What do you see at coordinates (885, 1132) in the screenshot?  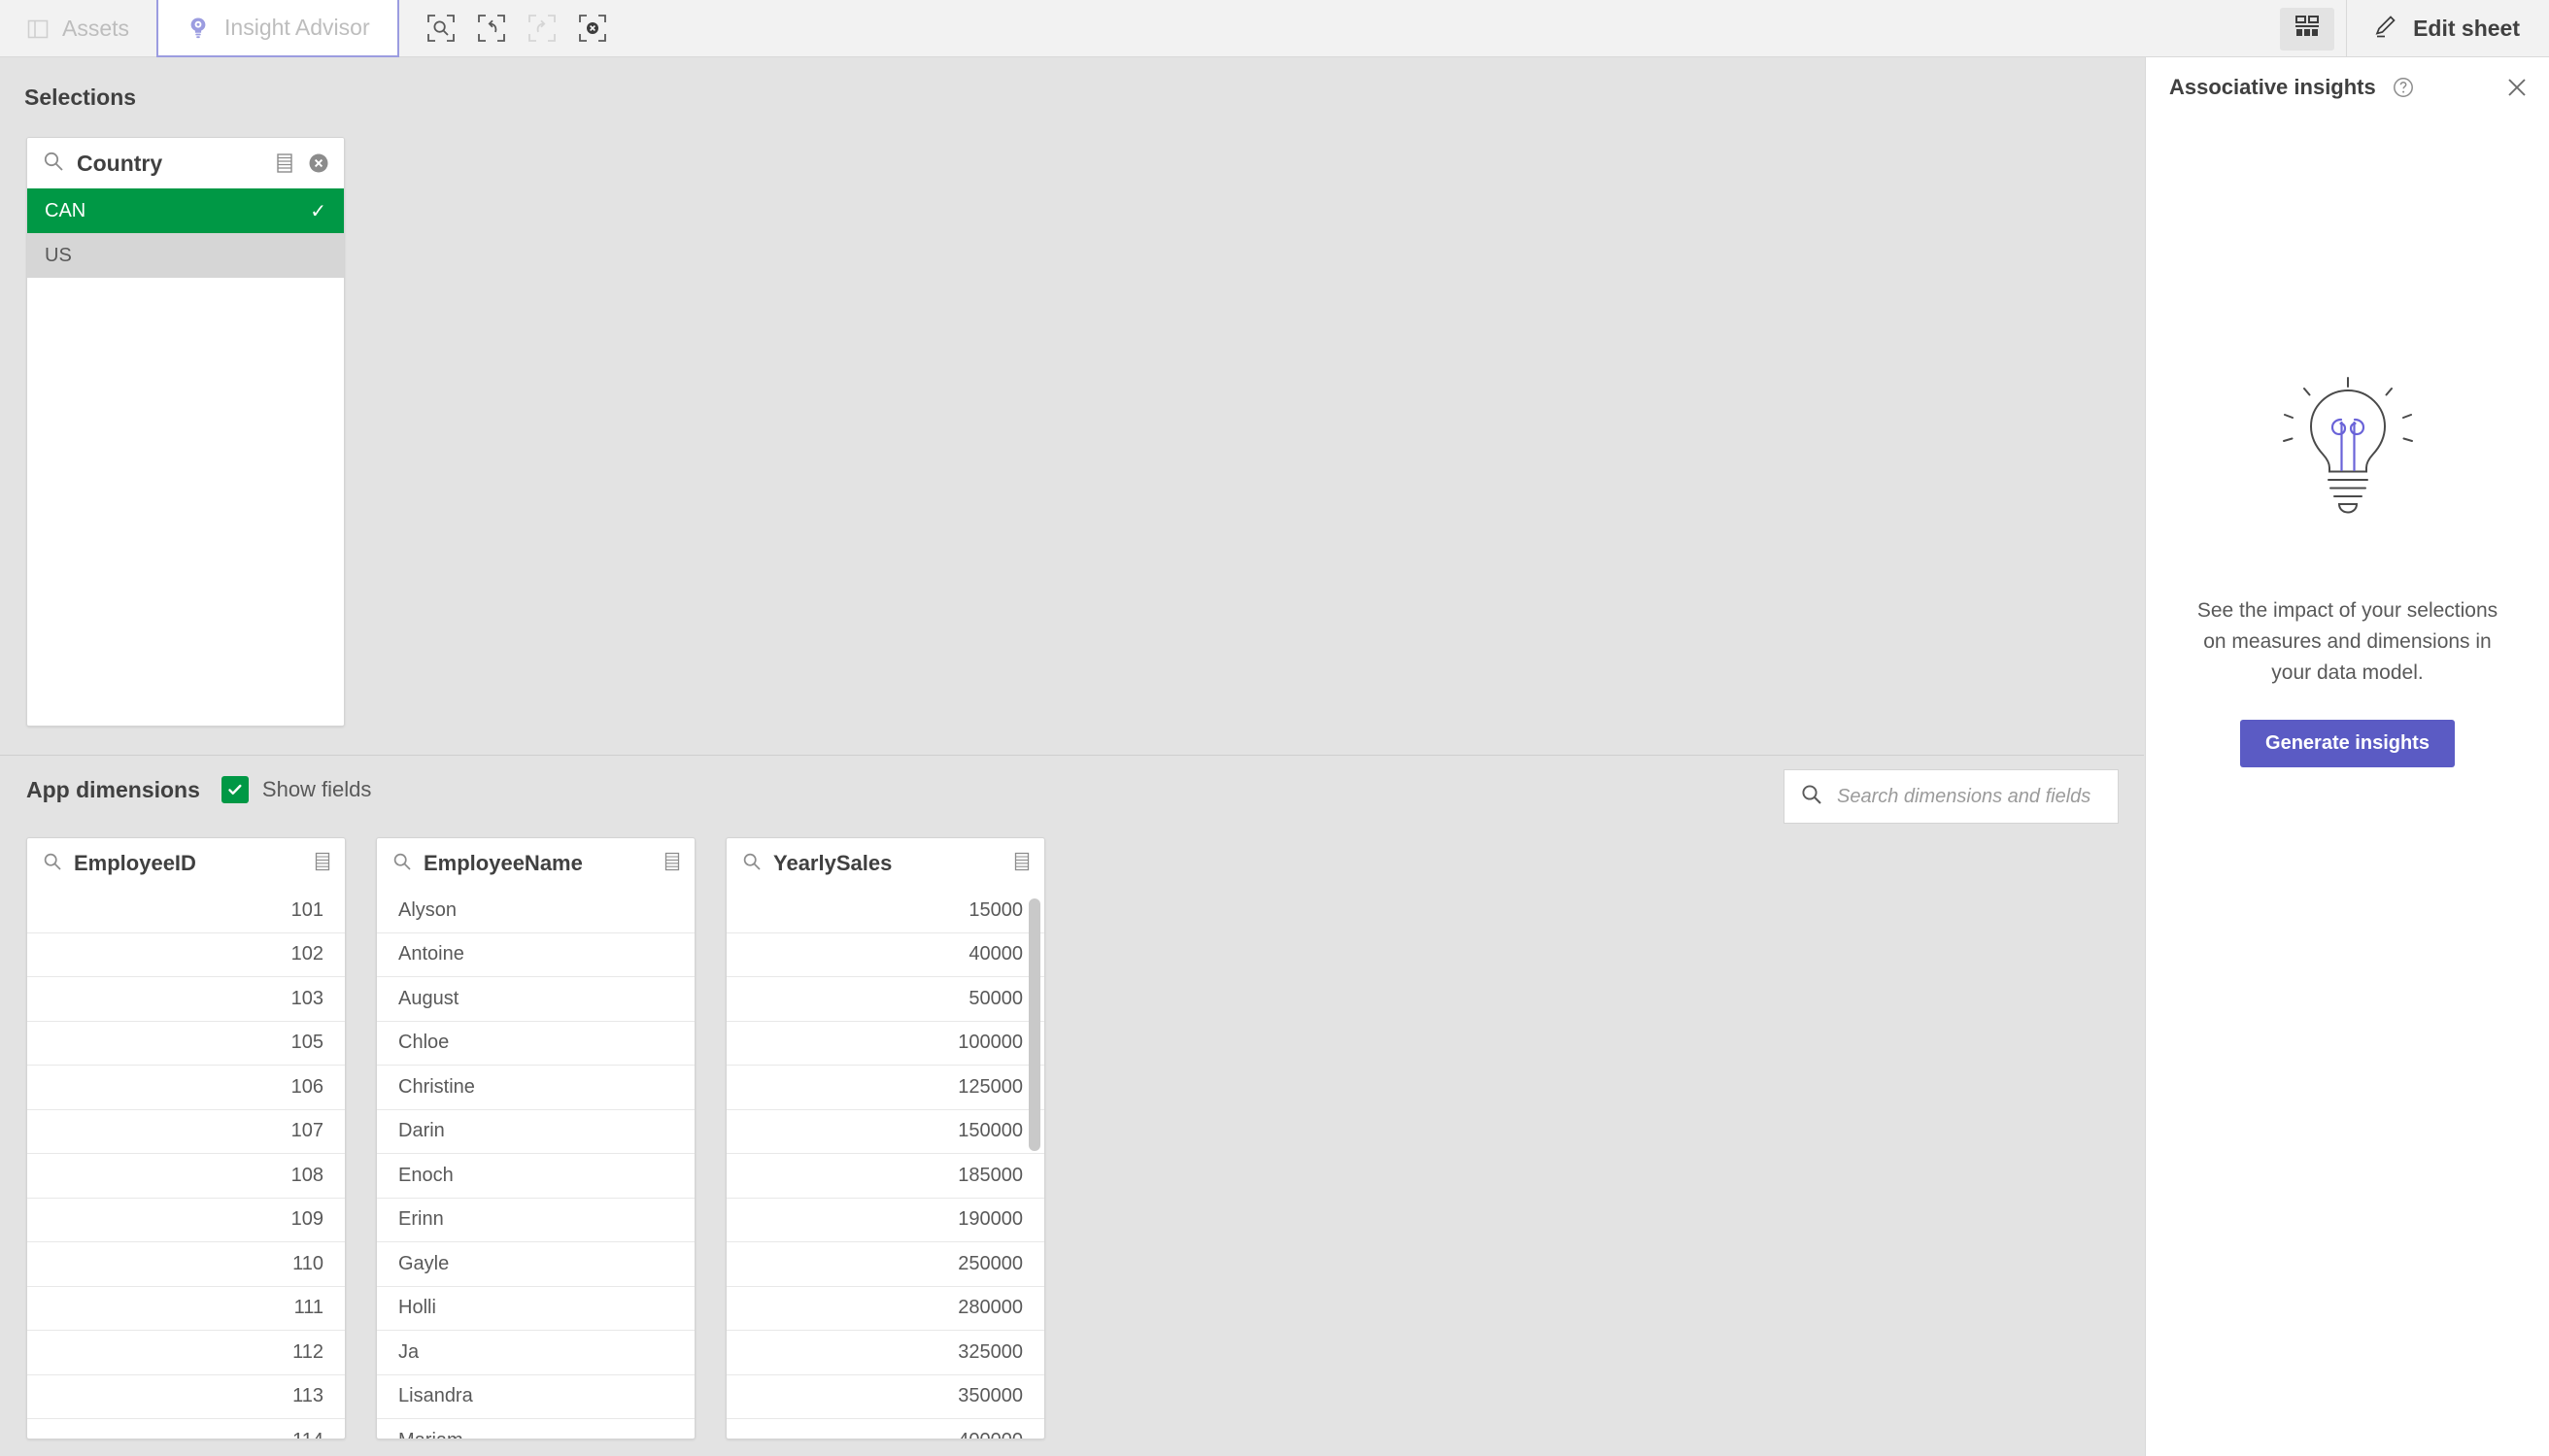 I see `field-value-row: 150000` at bounding box center [885, 1132].